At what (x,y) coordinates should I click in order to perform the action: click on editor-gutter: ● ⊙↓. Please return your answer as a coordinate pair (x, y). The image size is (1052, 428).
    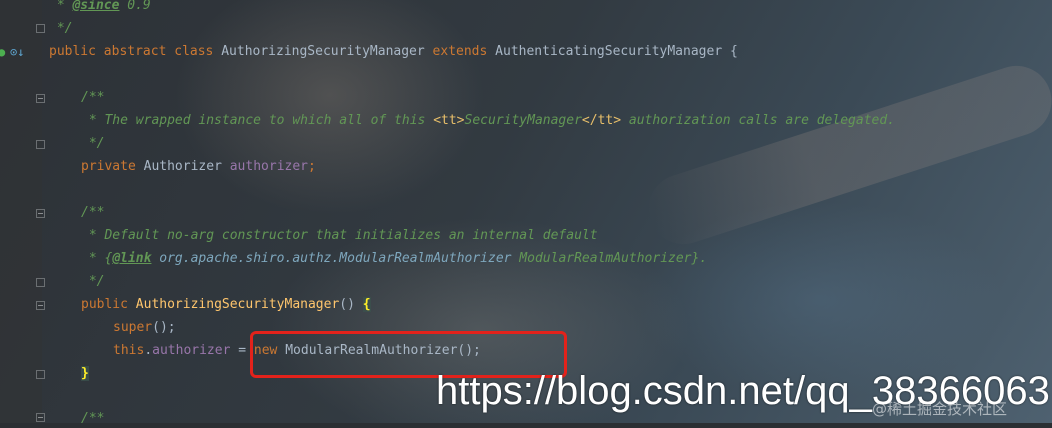
    Looking at the image, I should click on (22, 211).